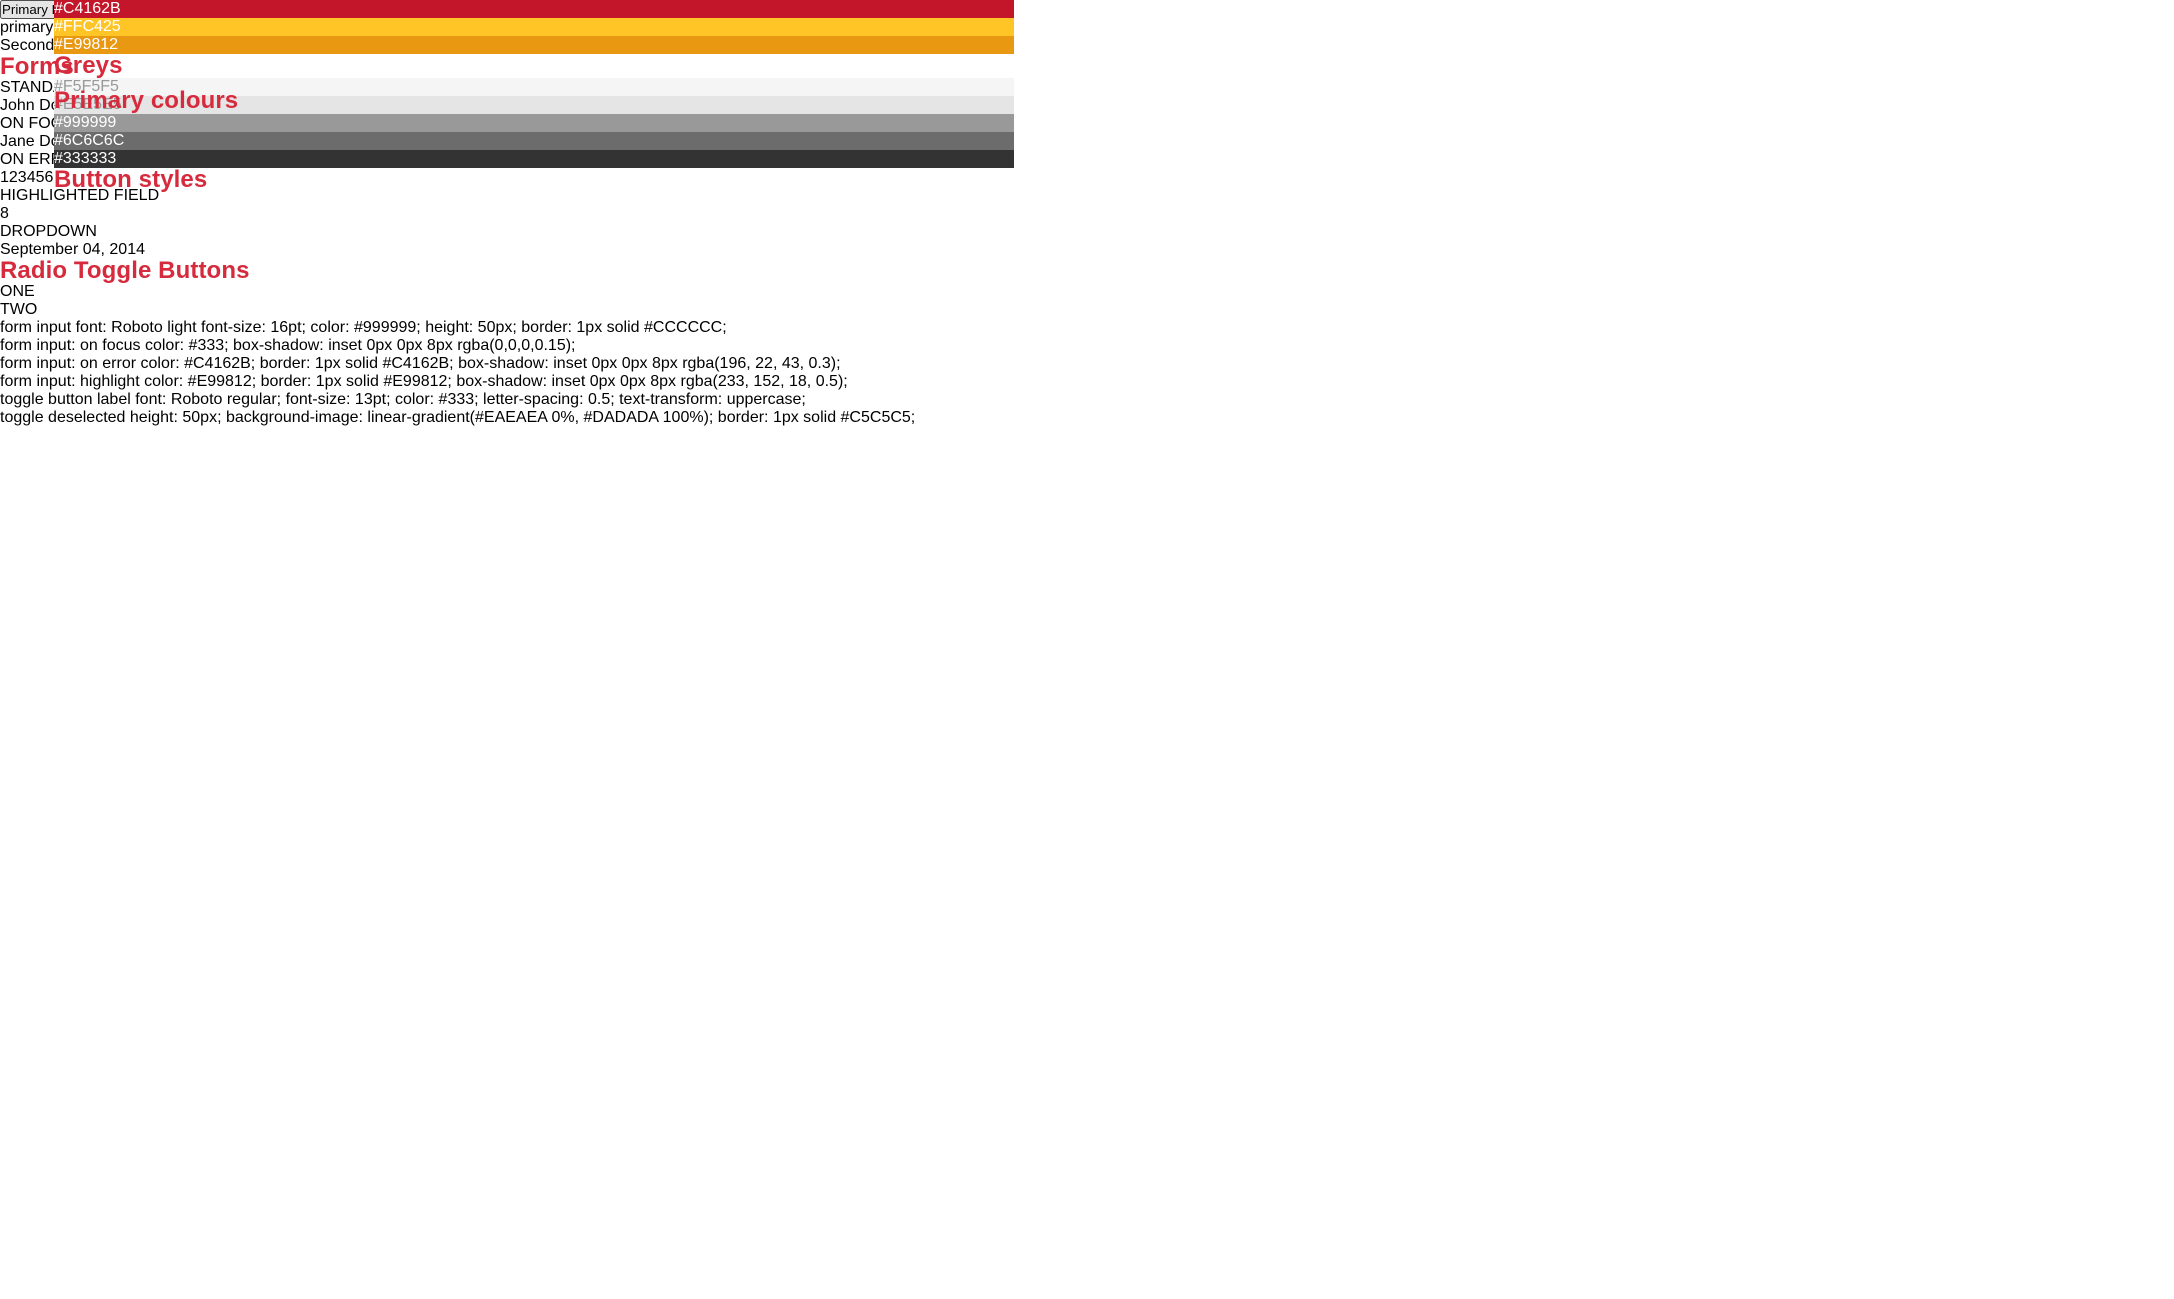  I want to click on colour-swatch: #6C6C6C, so click(534, 141).